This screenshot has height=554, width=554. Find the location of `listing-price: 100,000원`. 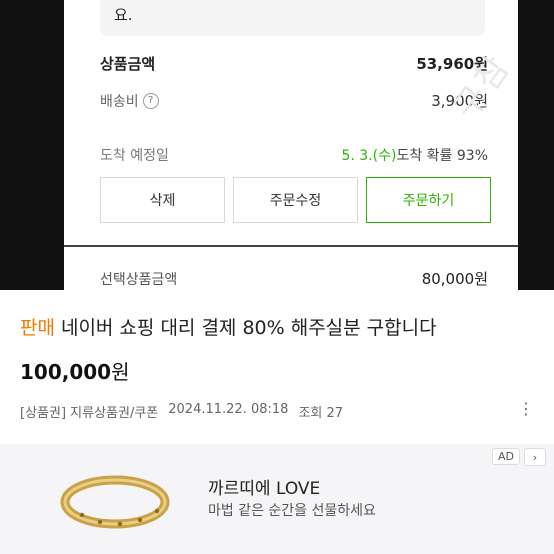

listing-price: 100,000원 is located at coordinates (75, 370).